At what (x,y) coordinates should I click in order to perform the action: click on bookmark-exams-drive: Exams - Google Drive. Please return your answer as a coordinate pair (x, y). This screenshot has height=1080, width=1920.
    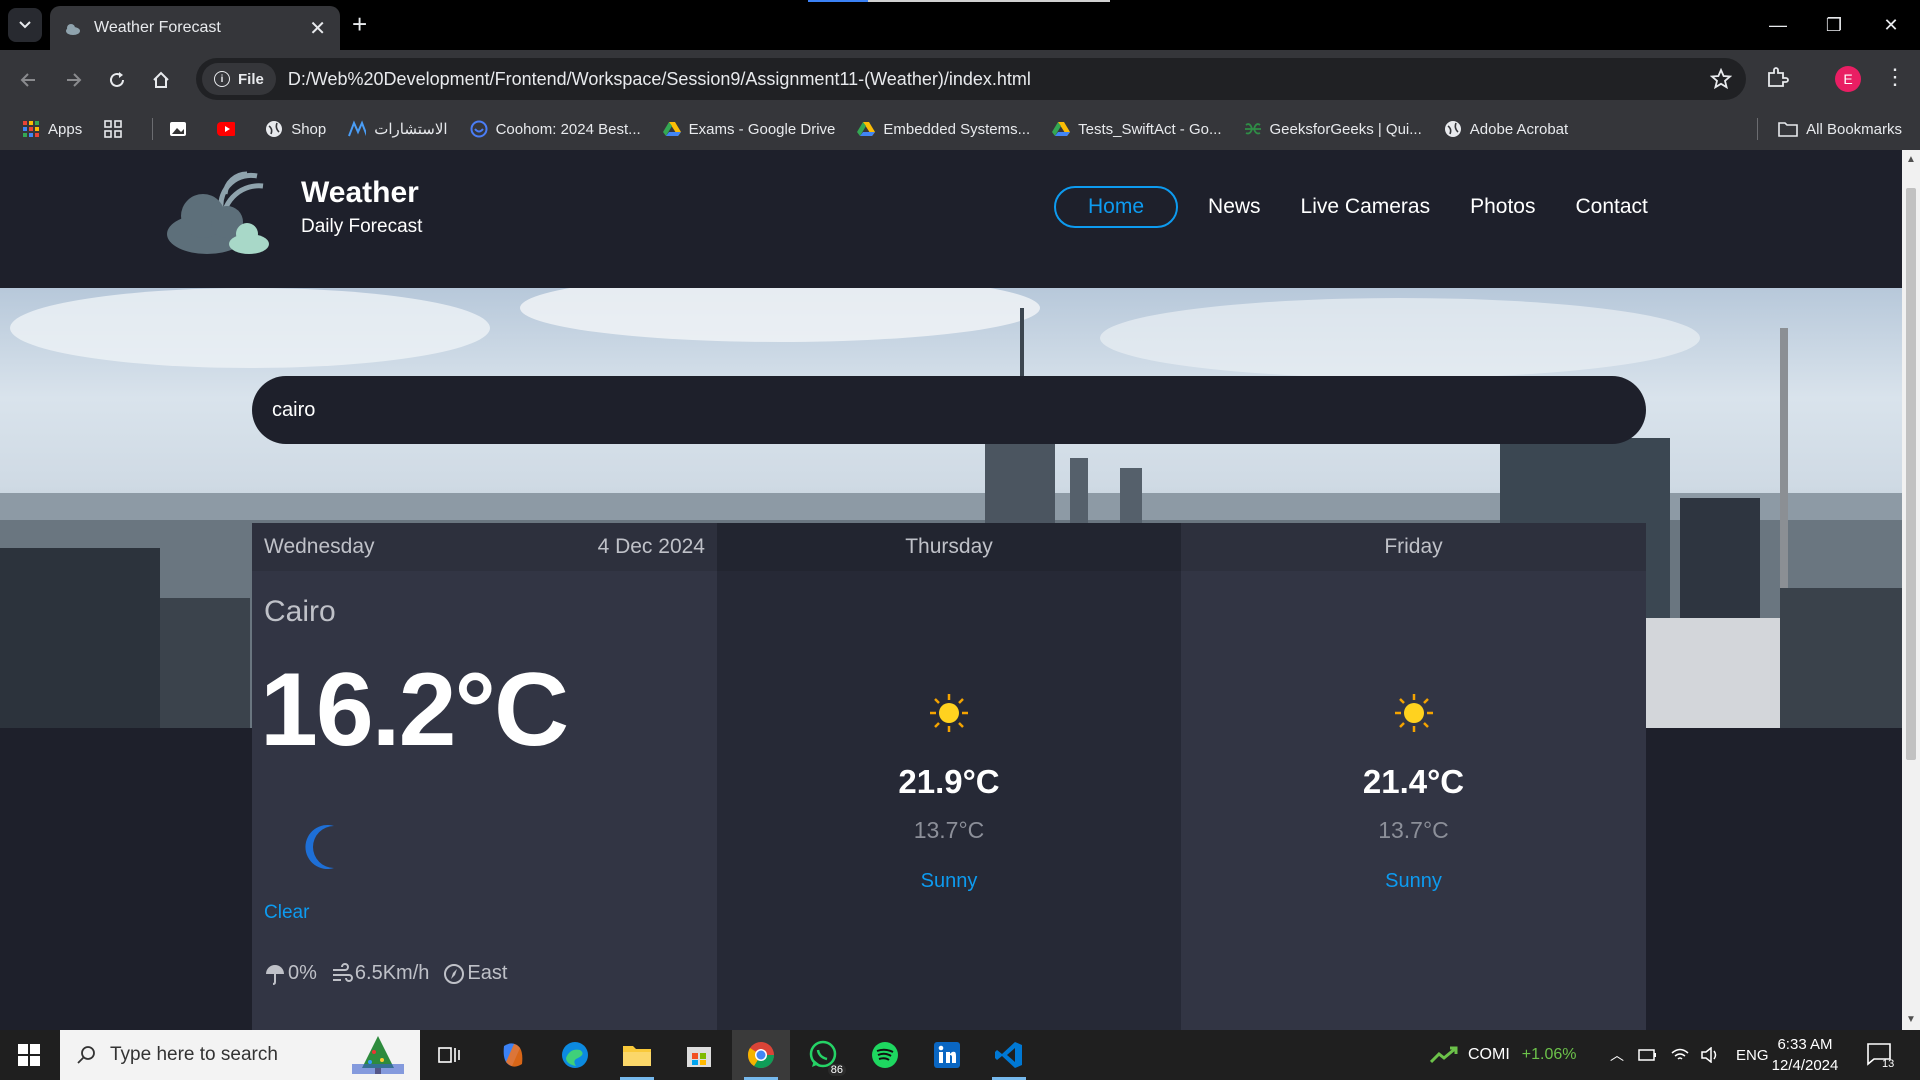
    Looking at the image, I should click on (749, 129).